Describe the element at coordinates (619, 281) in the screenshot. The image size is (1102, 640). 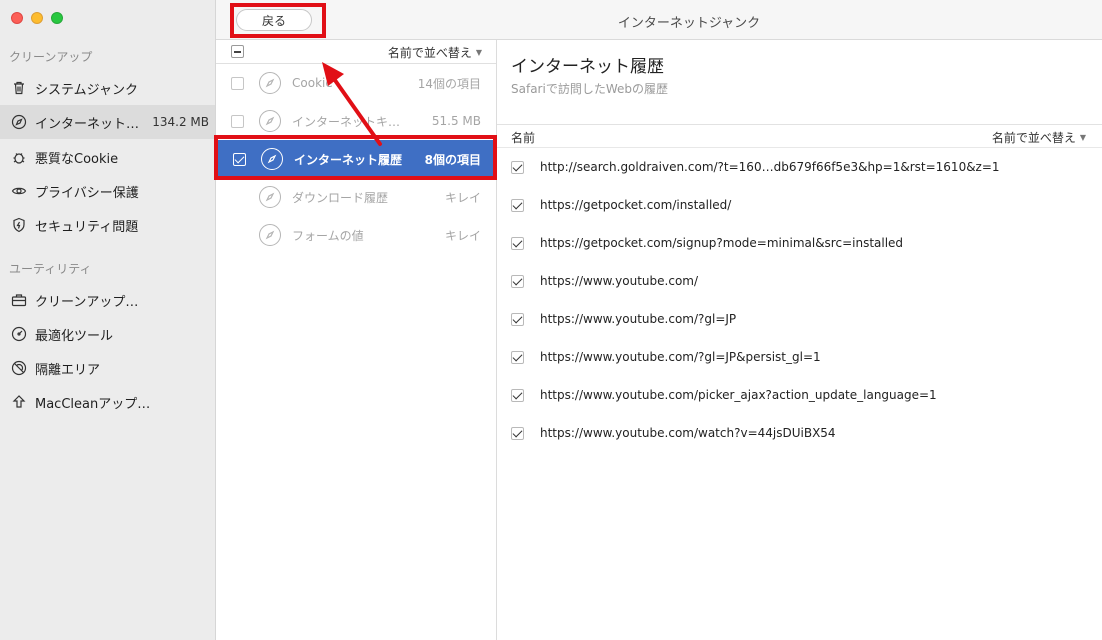
I see `url-text: https://www.youtube.com/` at that location.